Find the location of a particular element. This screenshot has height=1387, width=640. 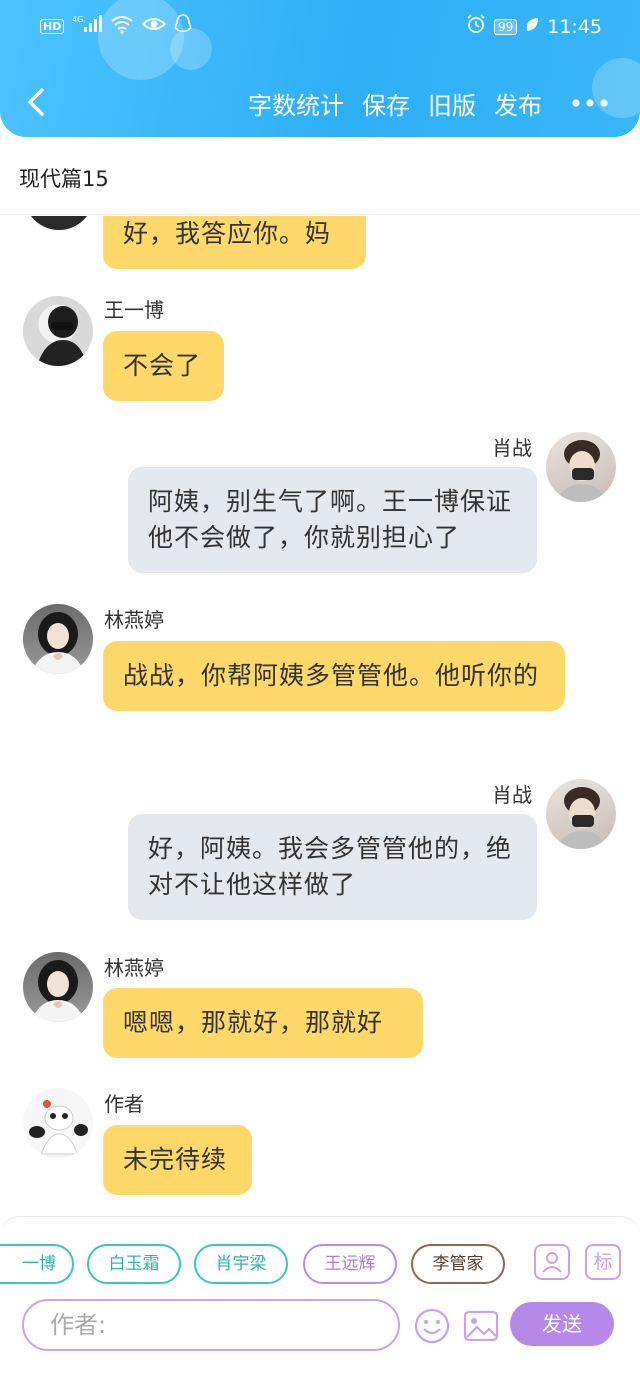

image-icon is located at coordinates (481, 1326).